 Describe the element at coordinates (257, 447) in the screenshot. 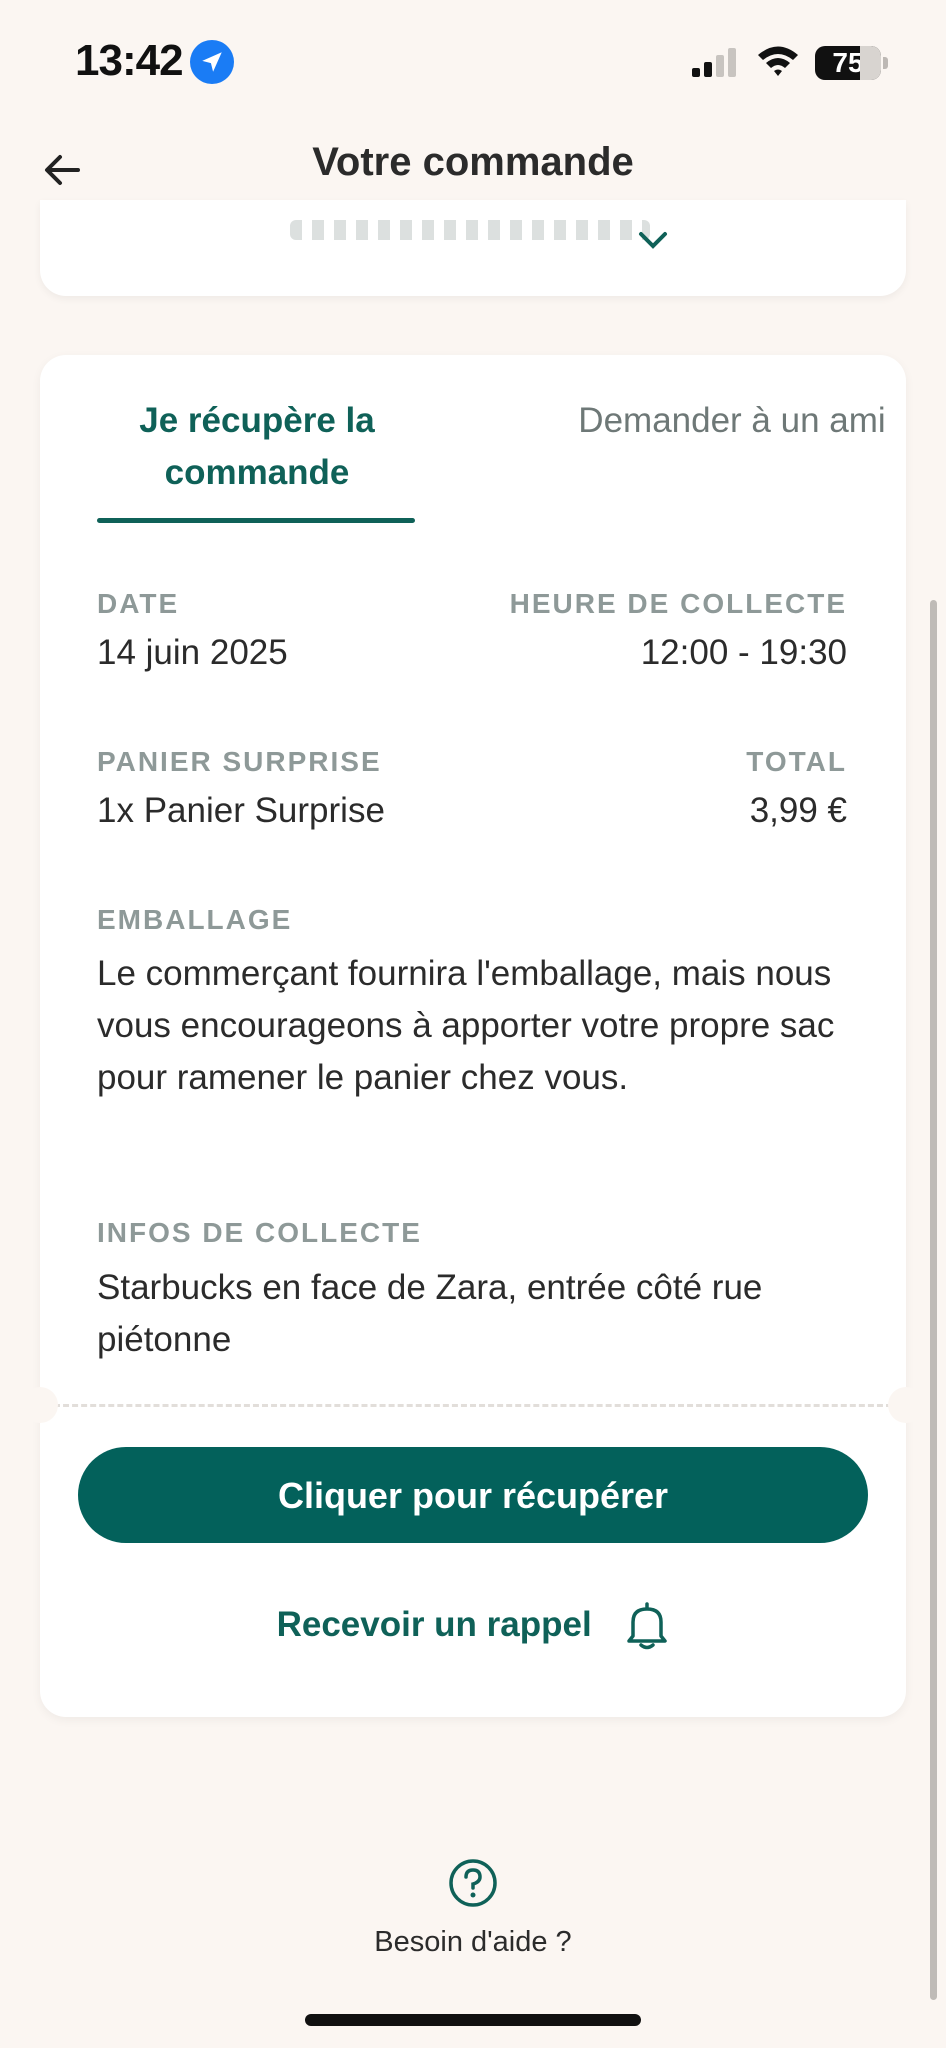

I see `tab-pickup-myself: Je récupère la commande` at that location.